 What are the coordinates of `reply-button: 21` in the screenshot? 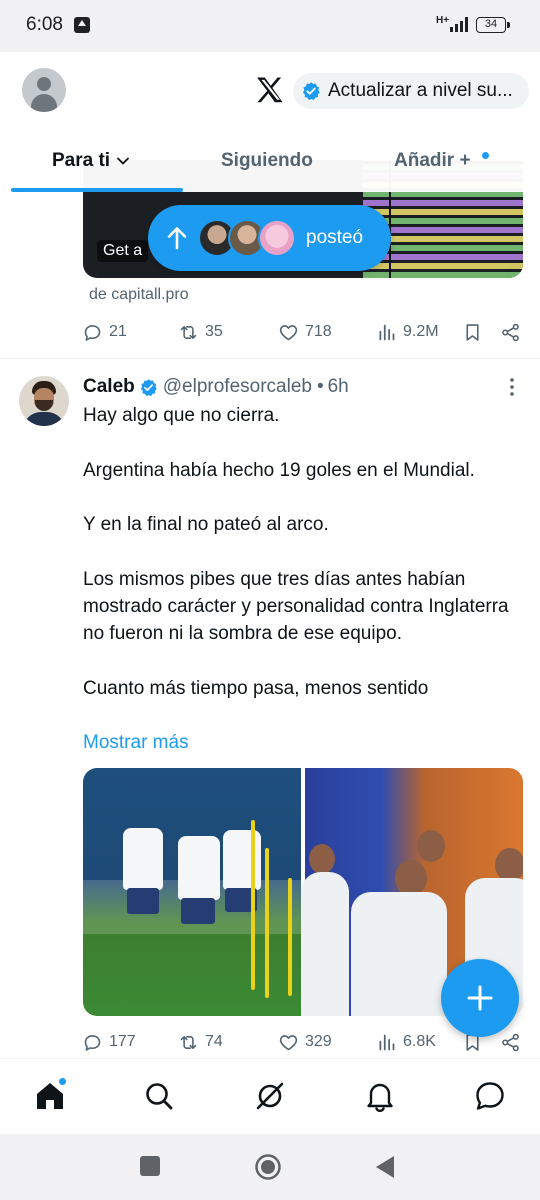 It's located at (104, 332).